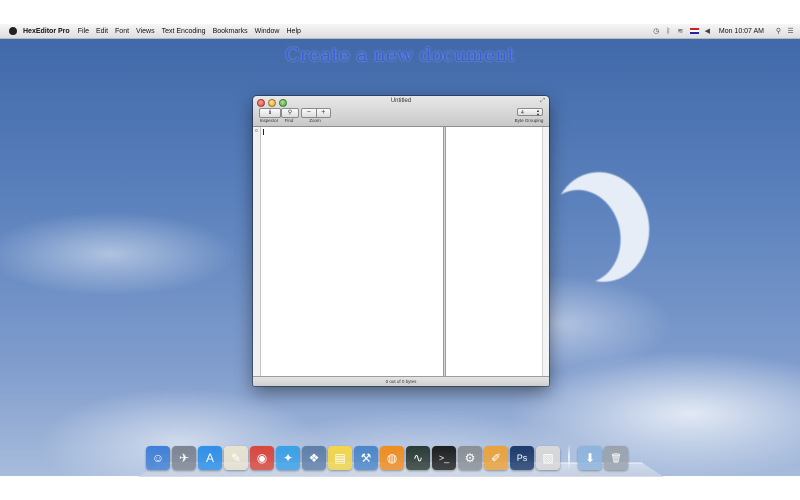 The width and height of the screenshot is (800, 500). Describe the element at coordinates (616, 458) in the screenshot. I see `trash-icon: 🗑` at that location.